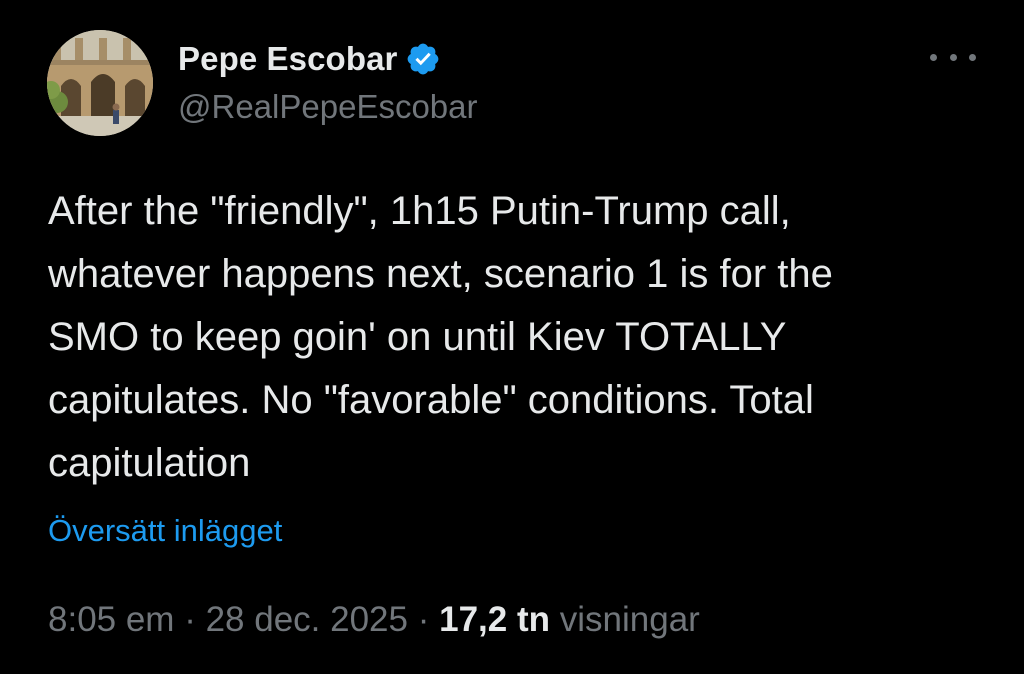  I want to click on more-options-icon, so click(953, 57).